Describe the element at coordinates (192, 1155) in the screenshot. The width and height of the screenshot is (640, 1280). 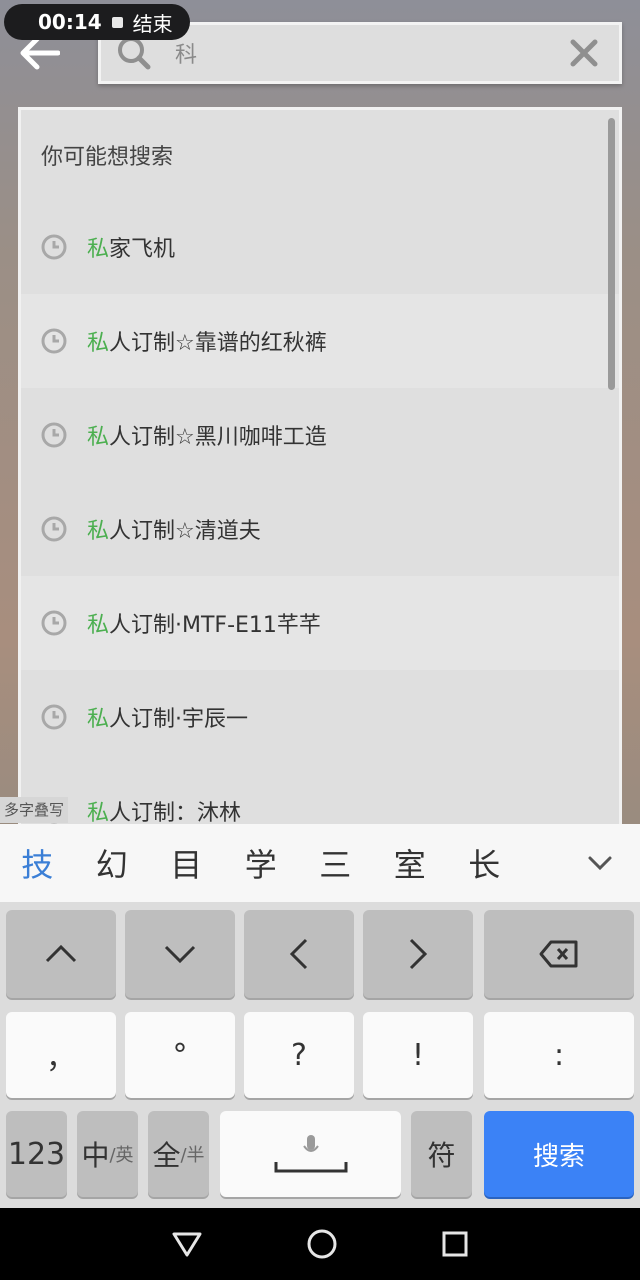
I see `width-sub-label: /半` at that location.